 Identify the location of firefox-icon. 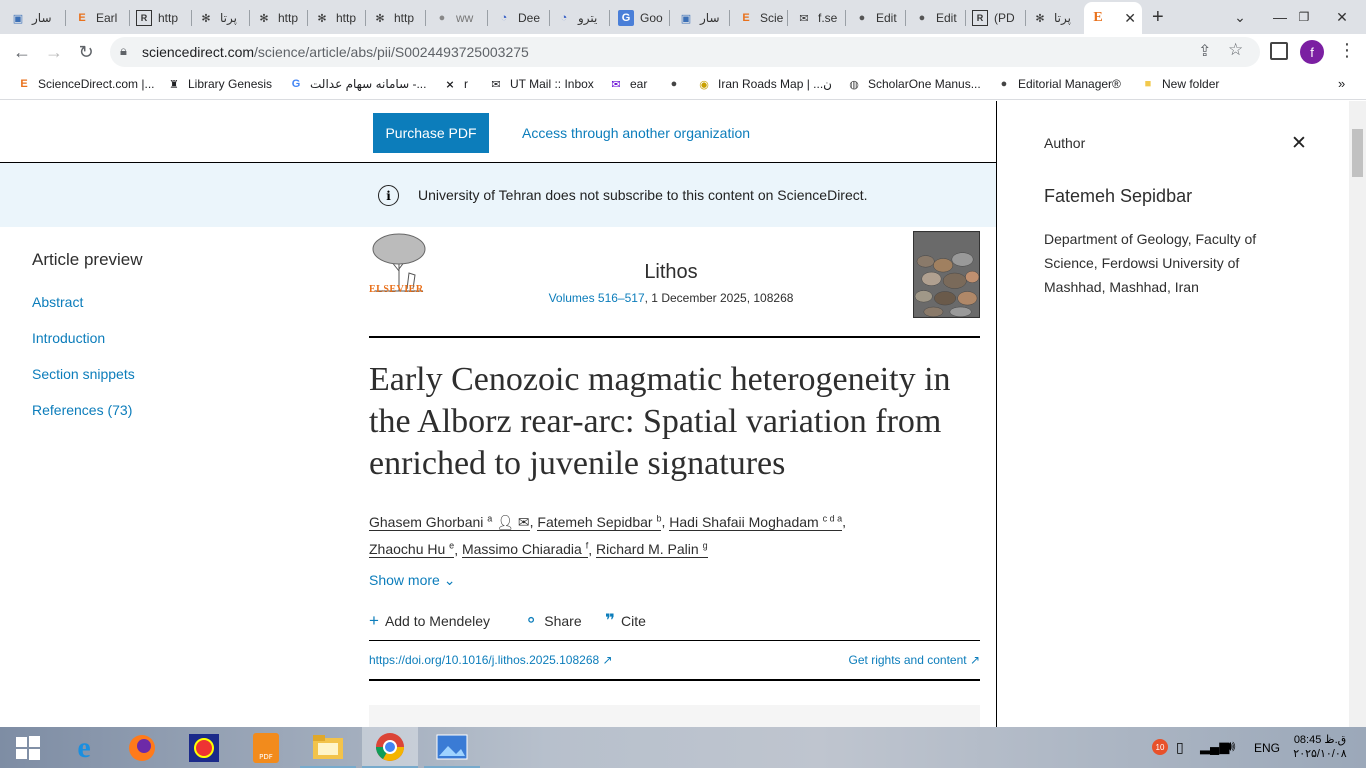
(142, 747).